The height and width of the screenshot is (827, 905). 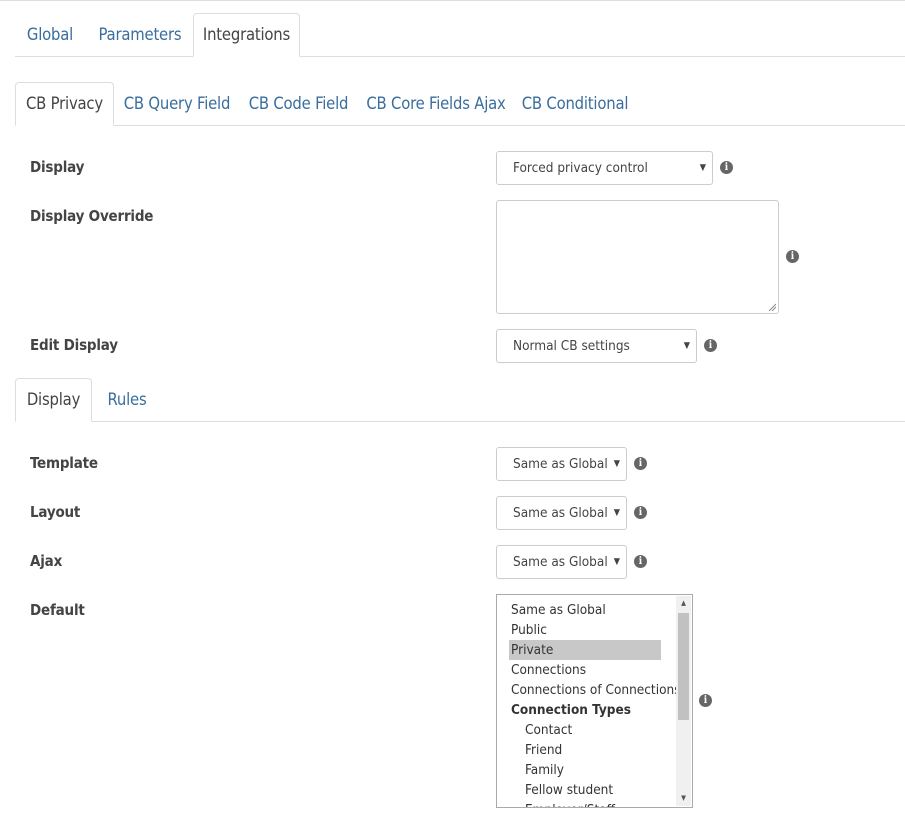 What do you see at coordinates (127, 400) in the screenshot?
I see `tab-rules: Rules` at bounding box center [127, 400].